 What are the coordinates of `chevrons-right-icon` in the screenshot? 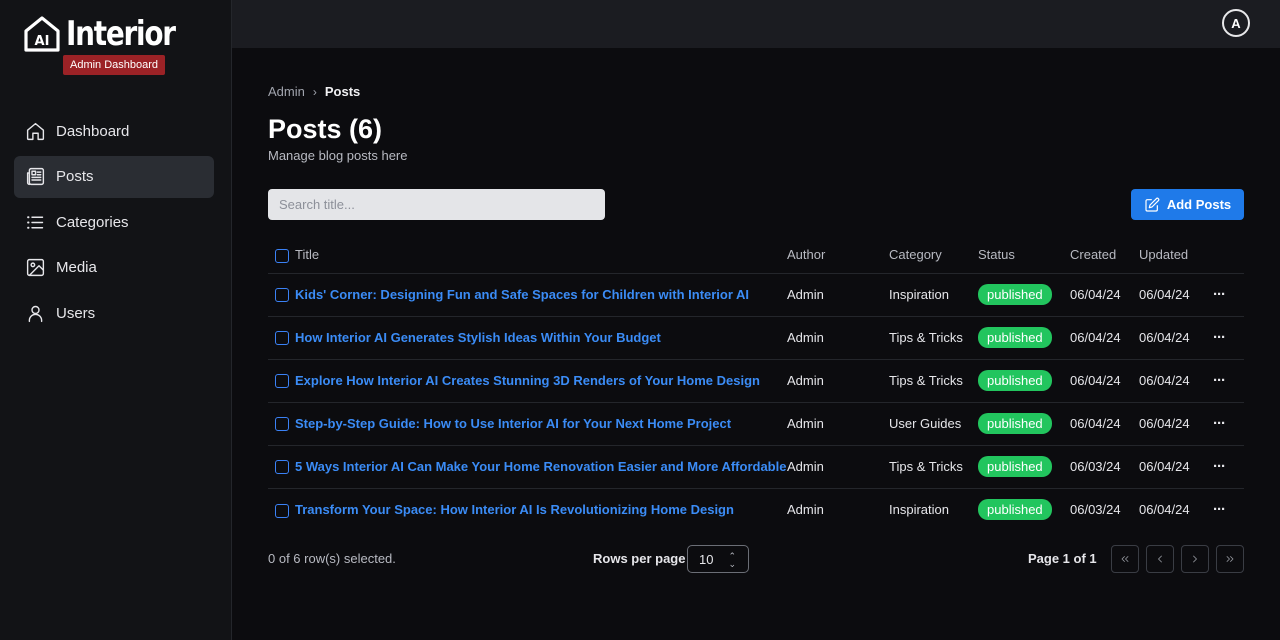 It's located at (1230, 559).